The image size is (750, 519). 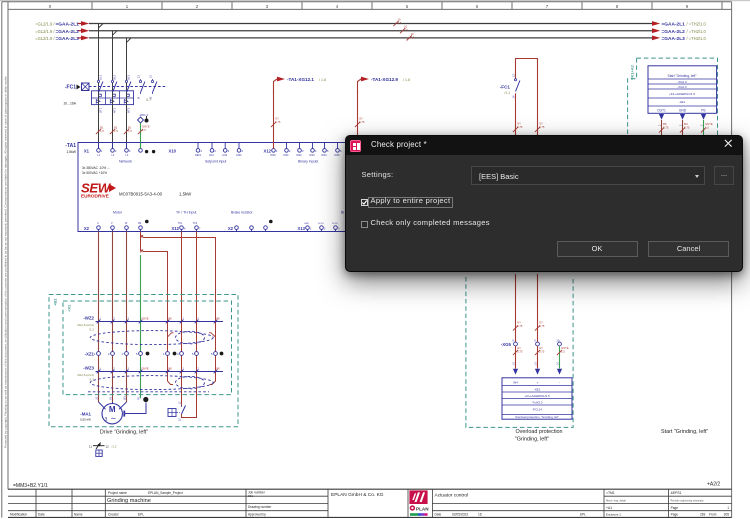 What do you see at coordinates (274, 155) in the screenshot?
I see `svg-text: DI00` at bounding box center [274, 155].